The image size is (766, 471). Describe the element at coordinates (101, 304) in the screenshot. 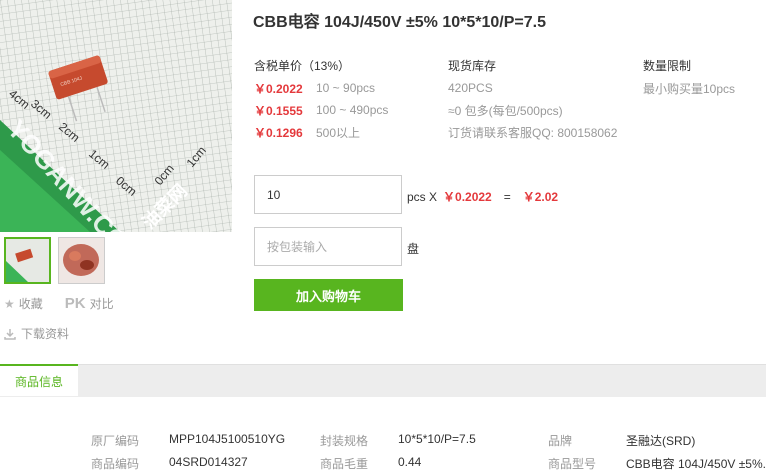

I see `compare-label: 对比` at that location.